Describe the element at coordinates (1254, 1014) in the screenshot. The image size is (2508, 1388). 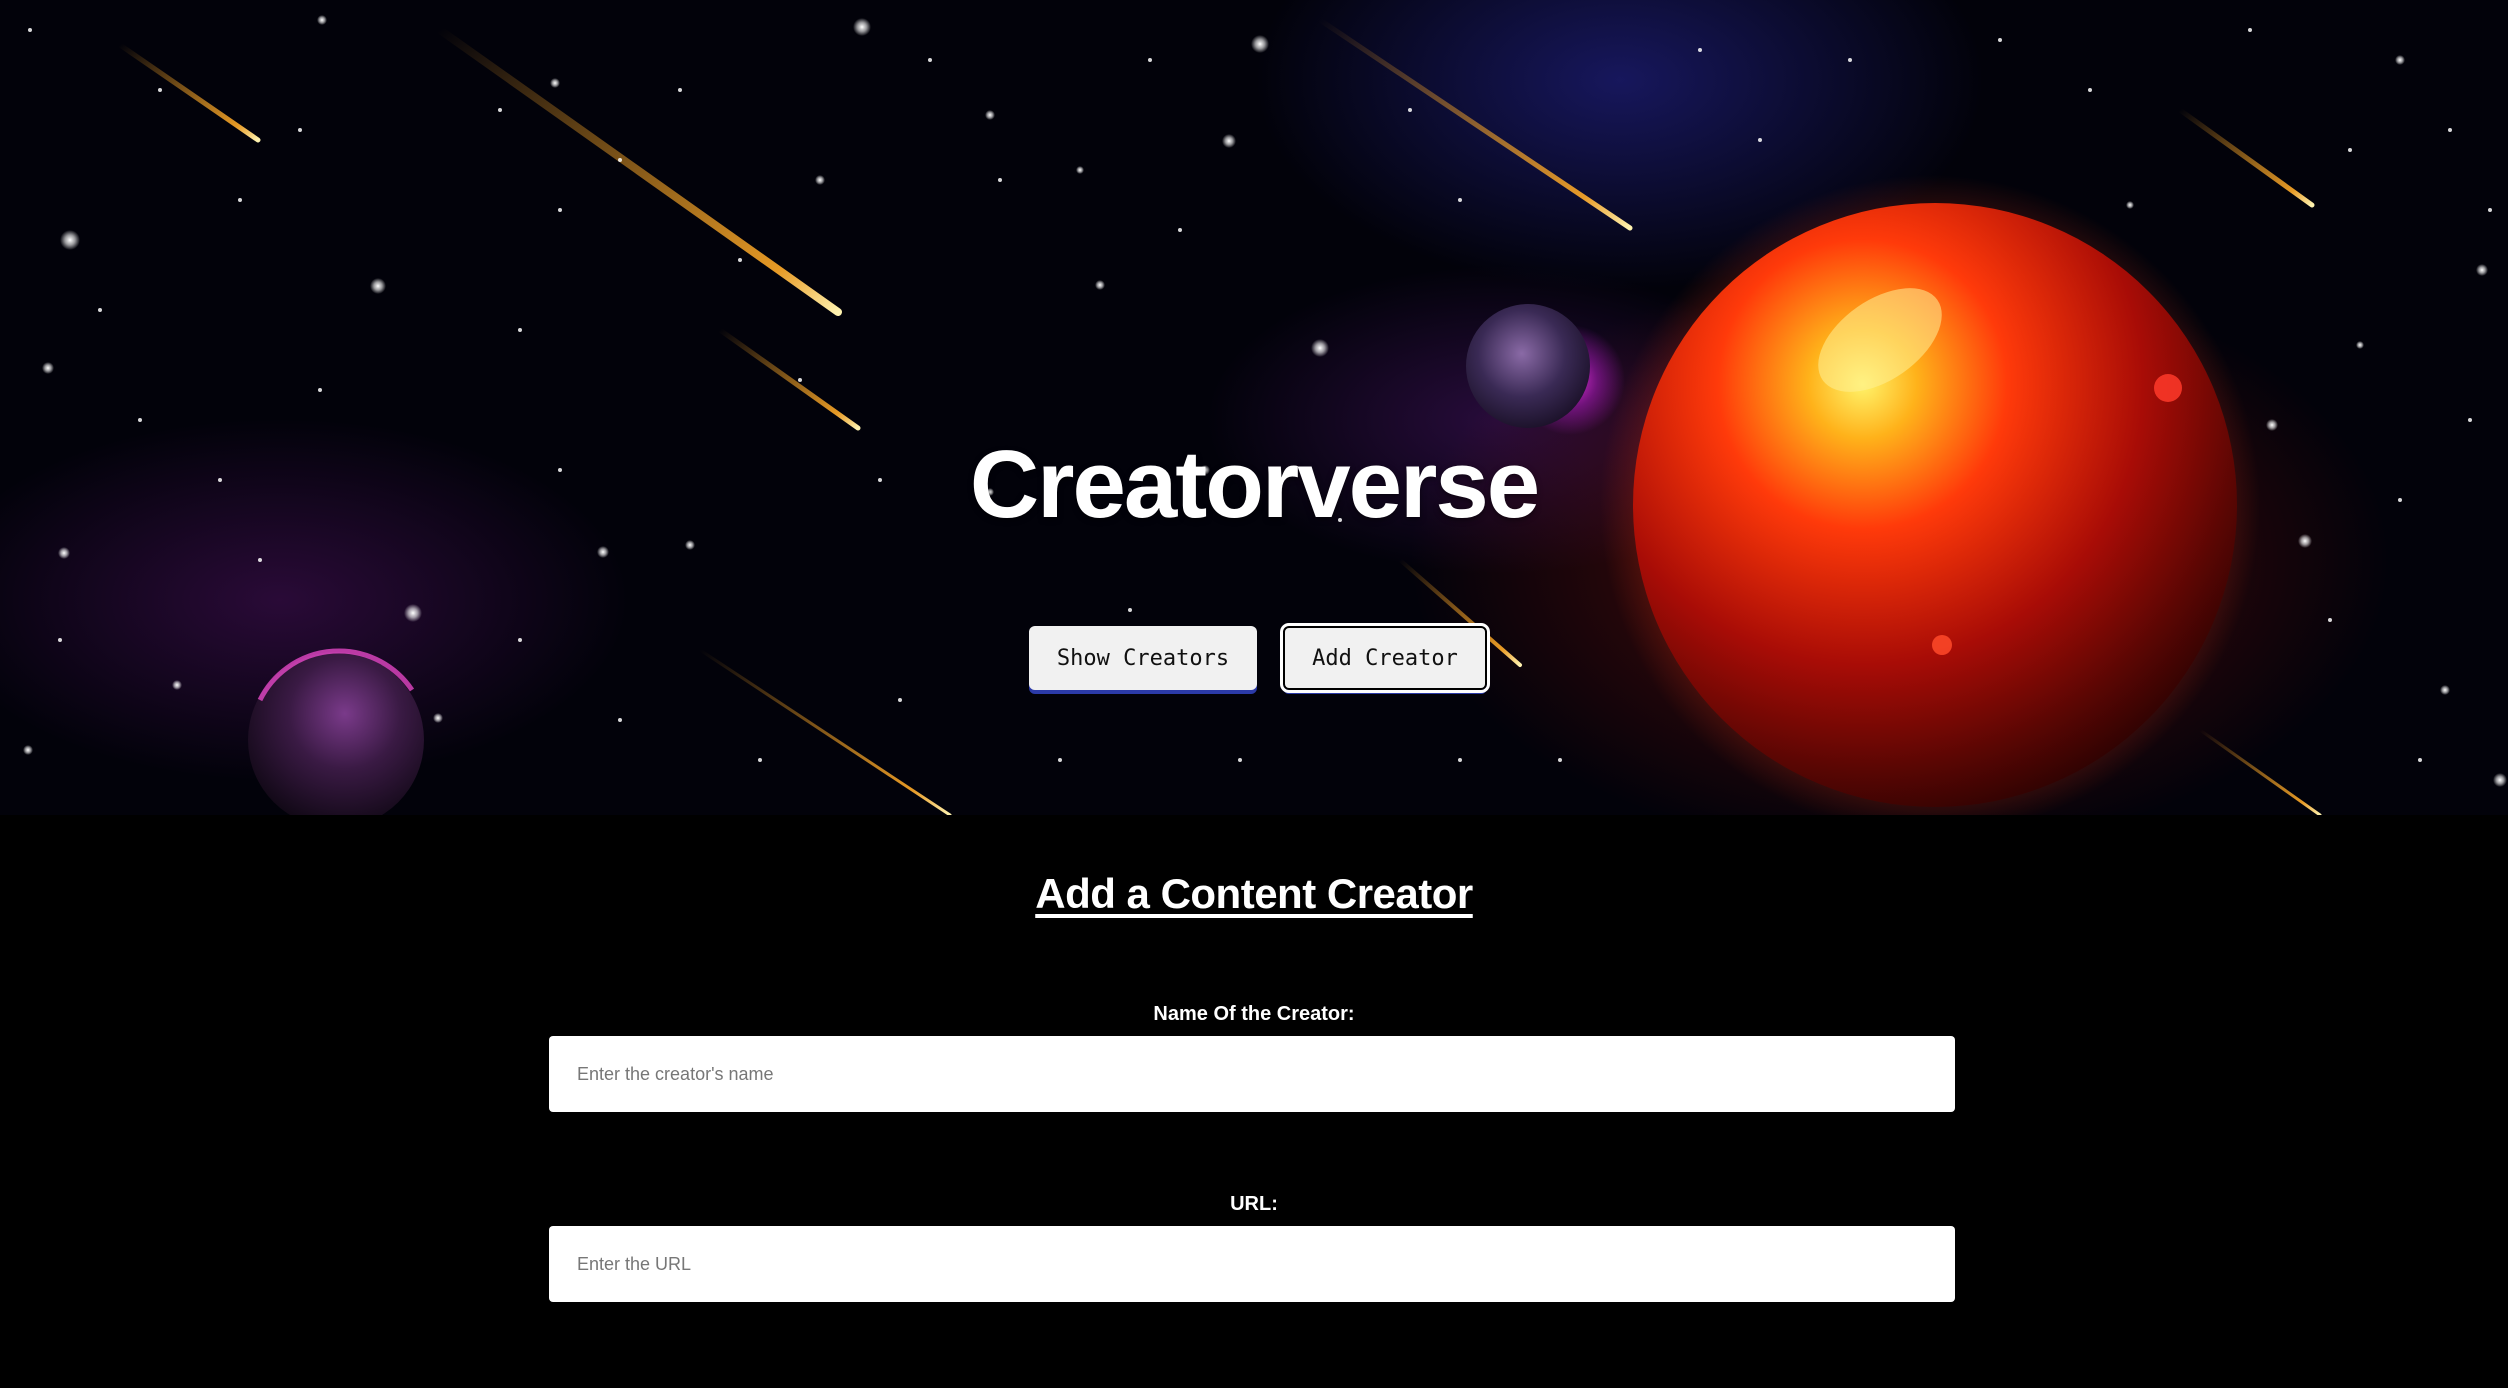
I see `name-field-label: Name Of the Creator:` at that location.